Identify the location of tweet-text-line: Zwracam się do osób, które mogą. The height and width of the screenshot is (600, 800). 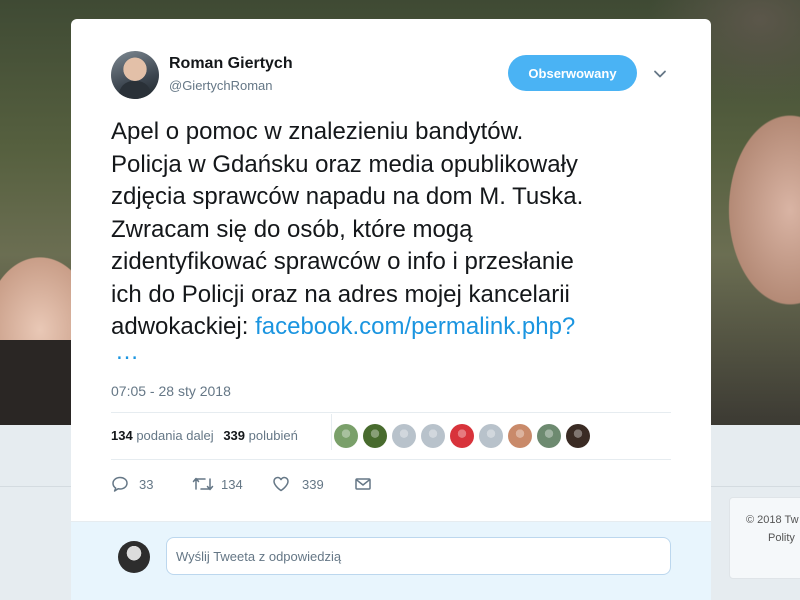
(292, 229).